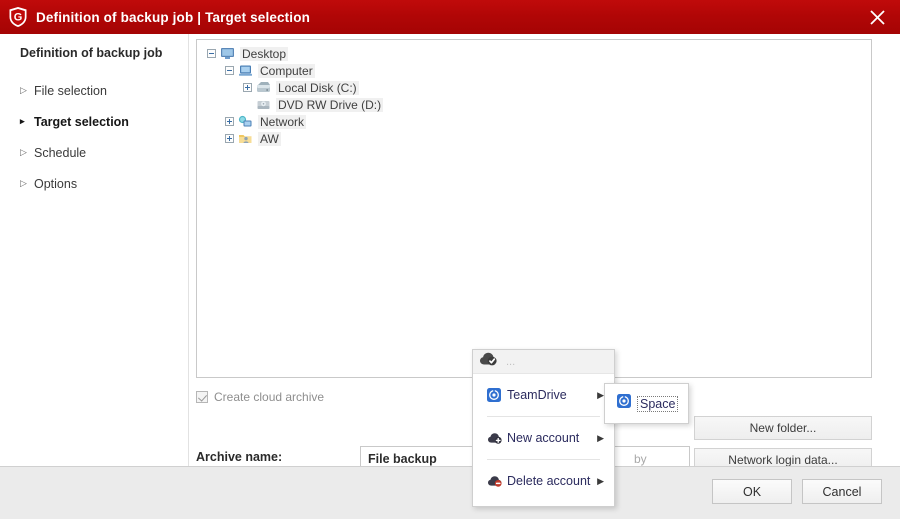 The height and width of the screenshot is (519, 900). I want to click on cancel-button-label: Cancel, so click(842, 491).